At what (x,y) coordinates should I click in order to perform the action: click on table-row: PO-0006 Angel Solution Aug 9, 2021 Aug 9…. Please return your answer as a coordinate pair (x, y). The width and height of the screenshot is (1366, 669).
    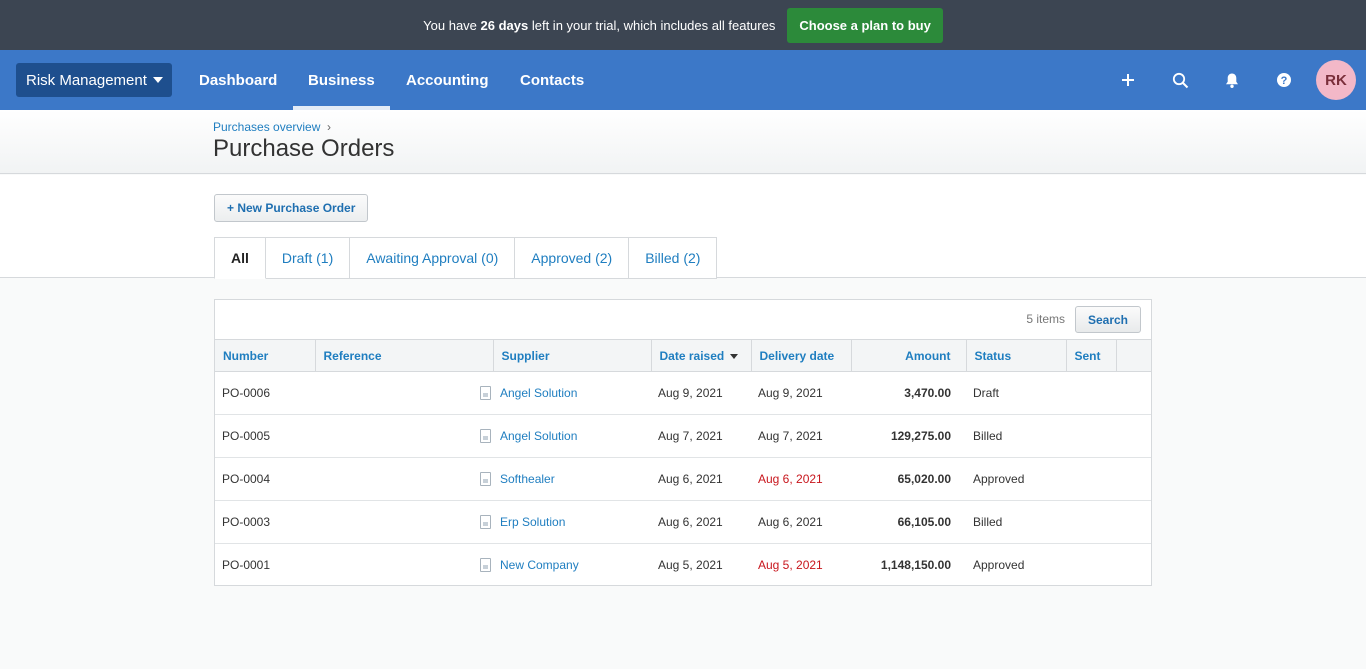
    Looking at the image, I should click on (683, 393).